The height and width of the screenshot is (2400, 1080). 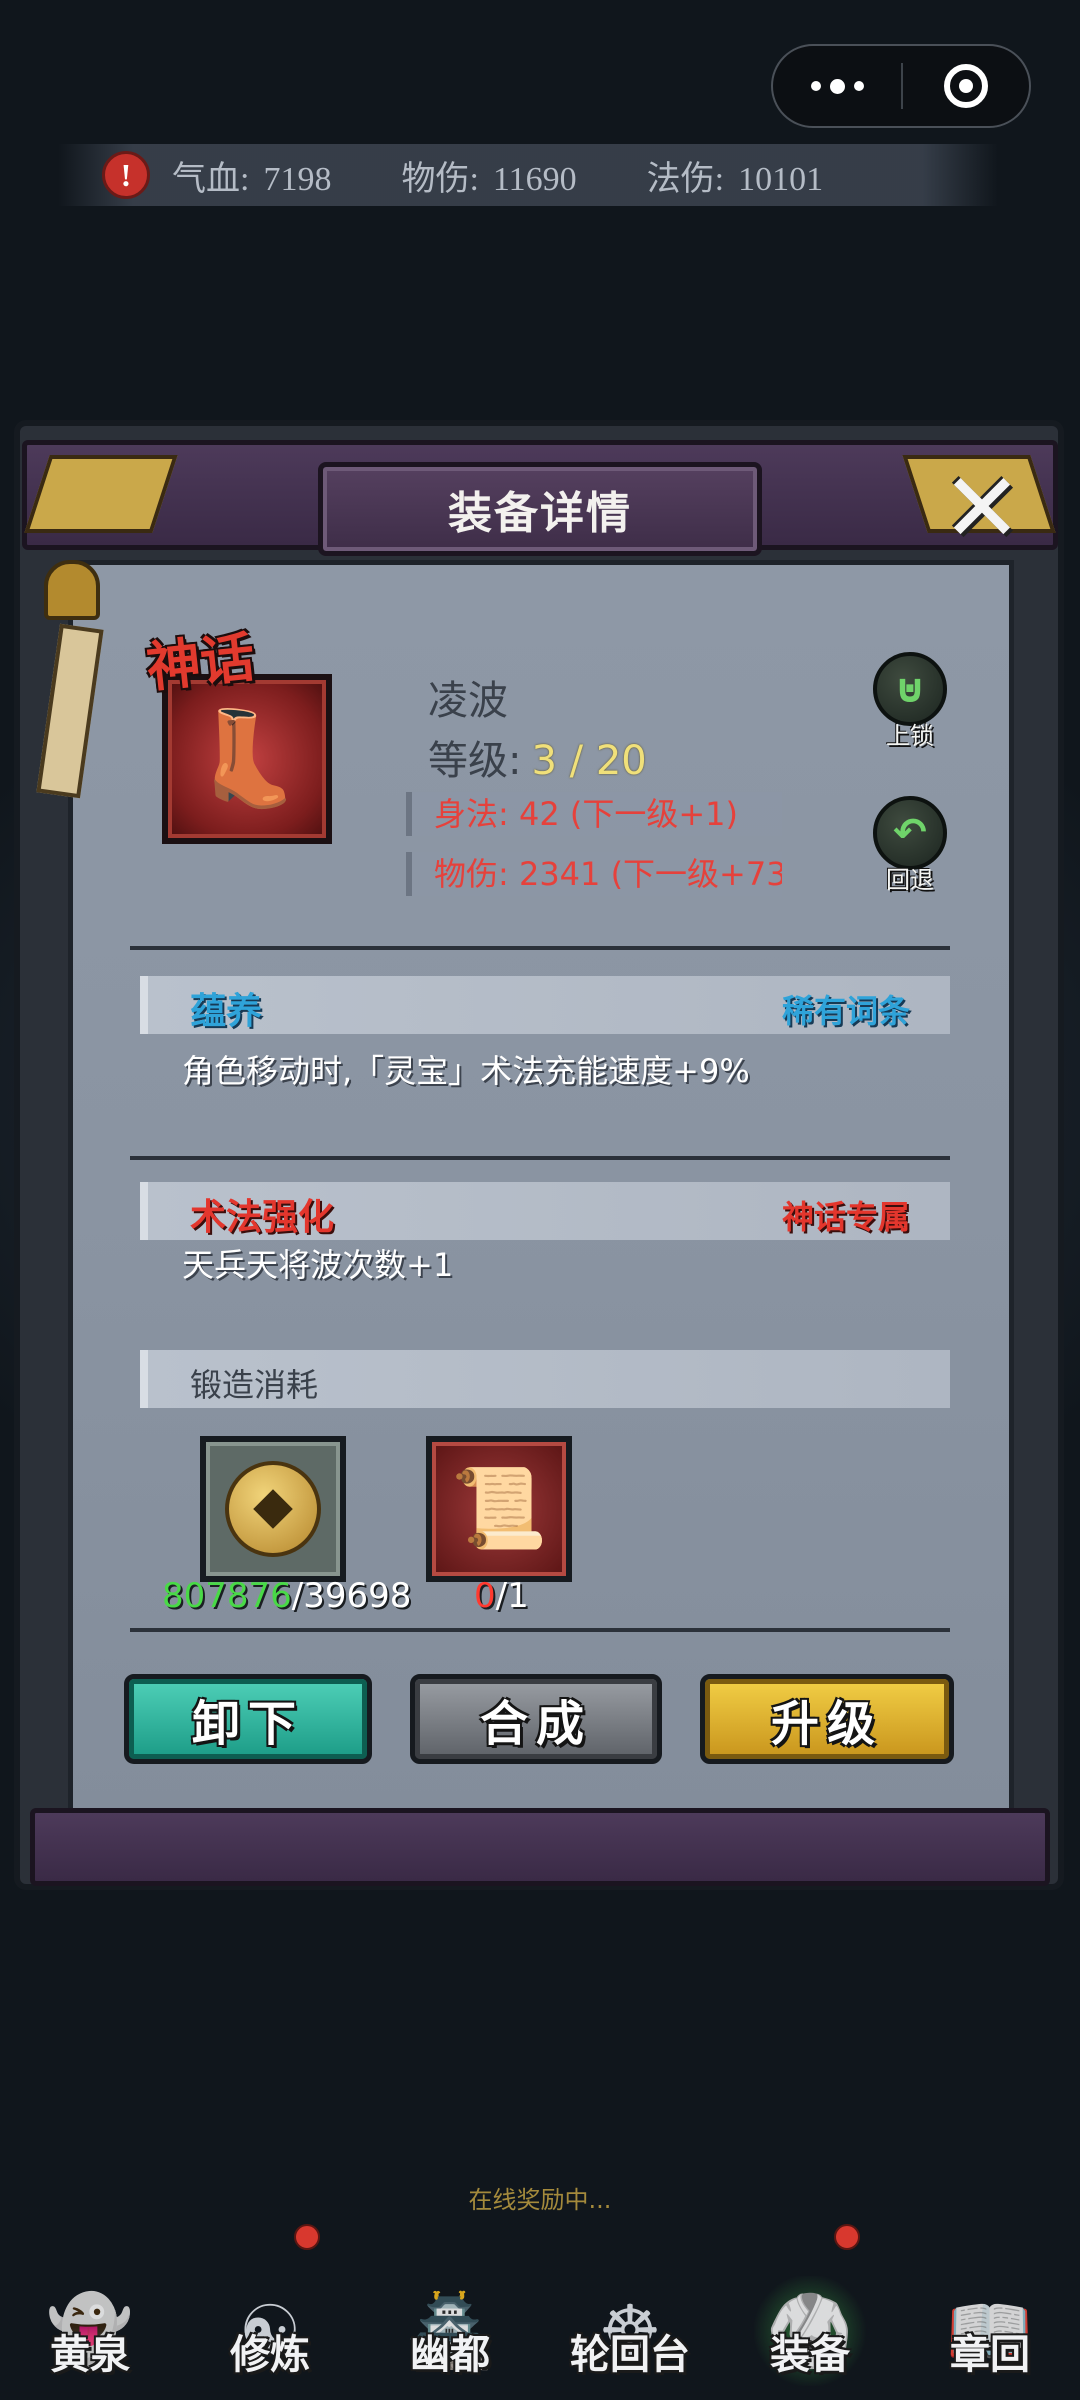 What do you see at coordinates (200, 662) in the screenshot?
I see `rarity-label: 神话` at bounding box center [200, 662].